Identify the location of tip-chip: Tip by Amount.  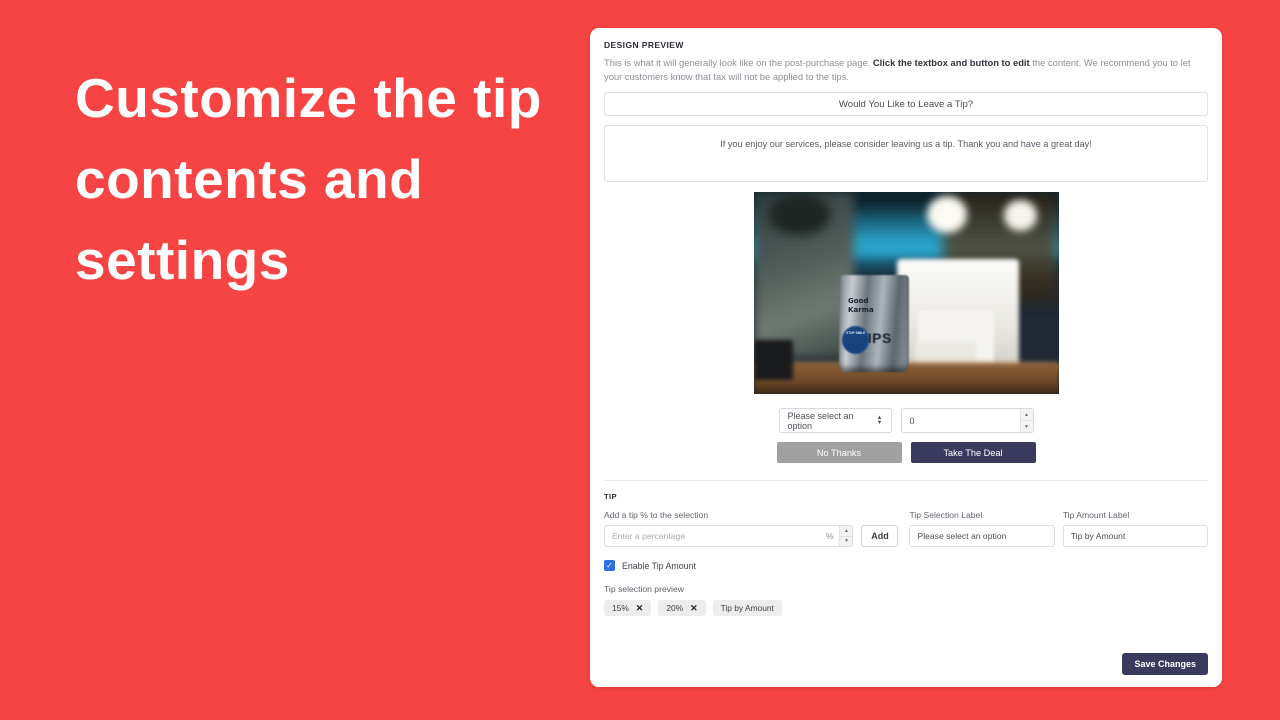
(747, 608).